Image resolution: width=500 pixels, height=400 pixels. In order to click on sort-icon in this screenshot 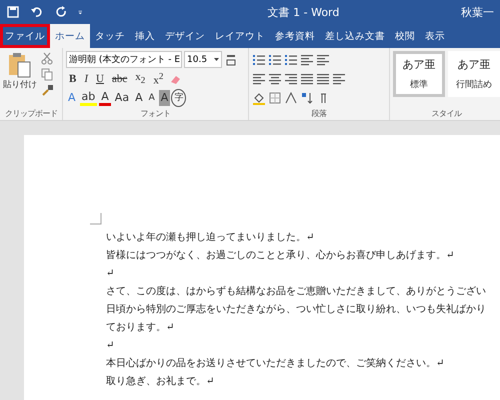, I will do `click(307, 97)`.